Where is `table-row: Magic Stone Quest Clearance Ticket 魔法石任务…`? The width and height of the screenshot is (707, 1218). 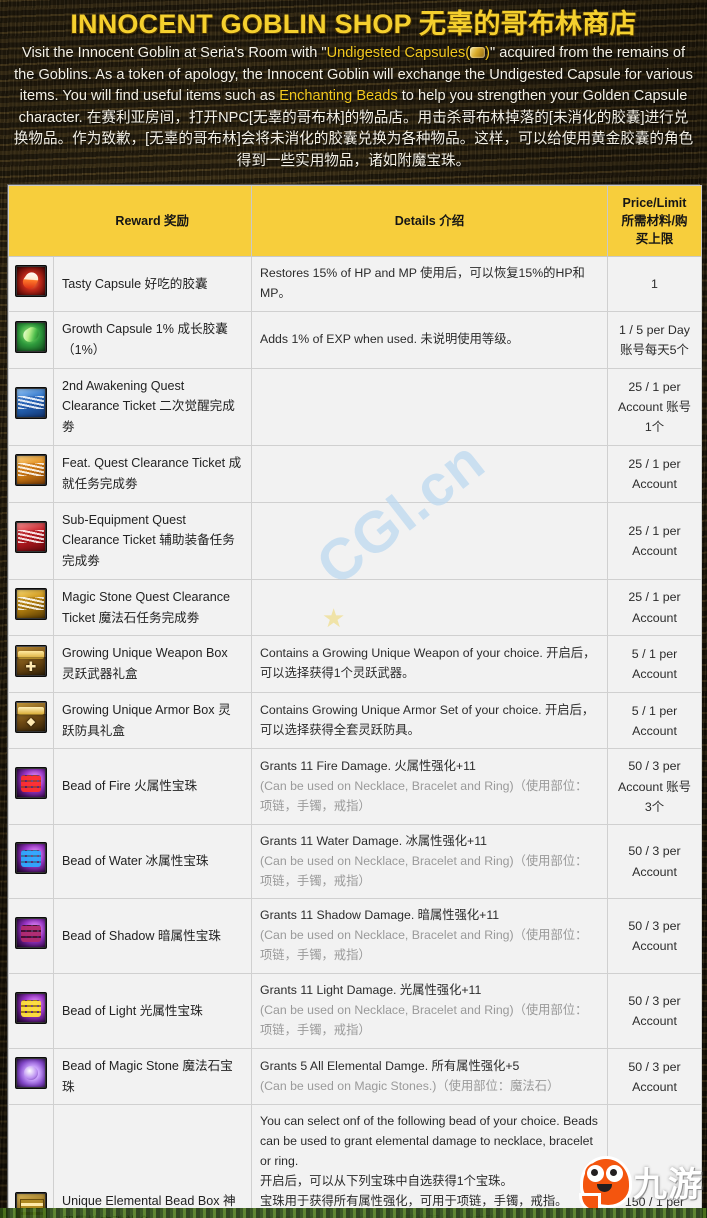
table-row: Magic Stone Quest Clearance Ticket 魔法石任务… is located at coordinates (355, 607).